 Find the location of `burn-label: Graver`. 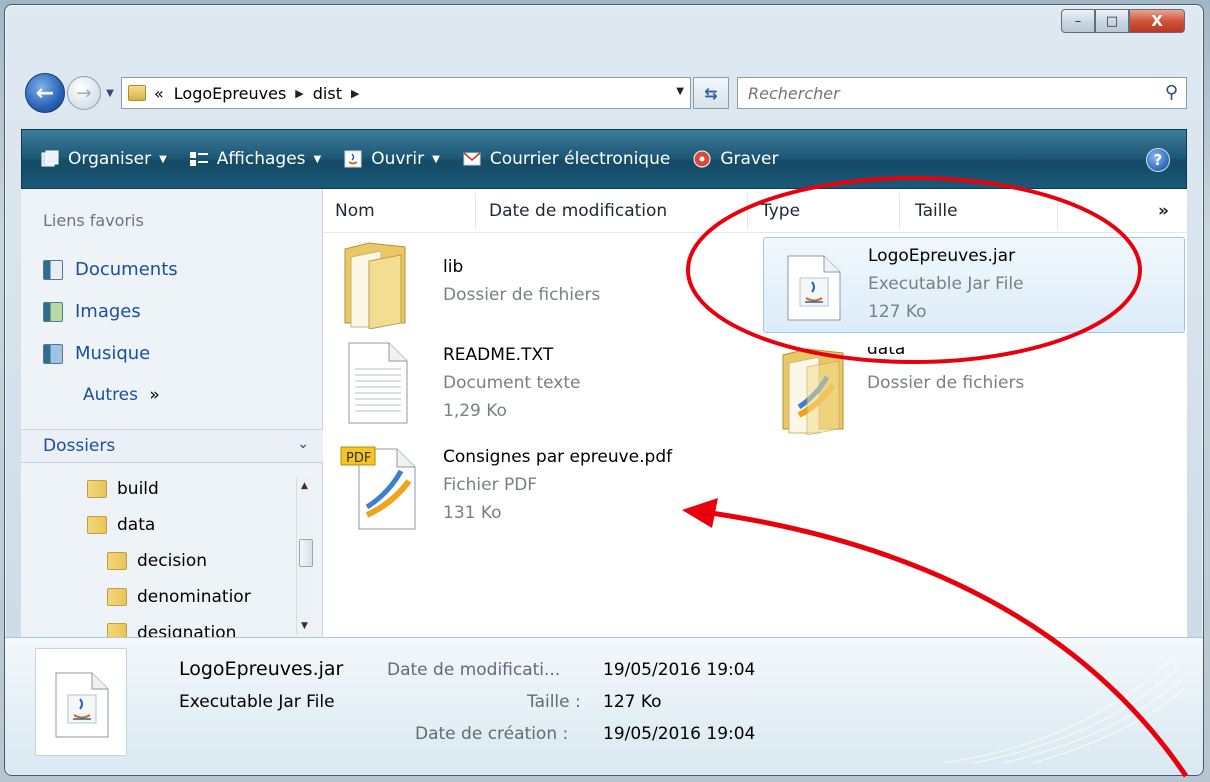

burn-label: Graver is located at coordinates (749, 159).